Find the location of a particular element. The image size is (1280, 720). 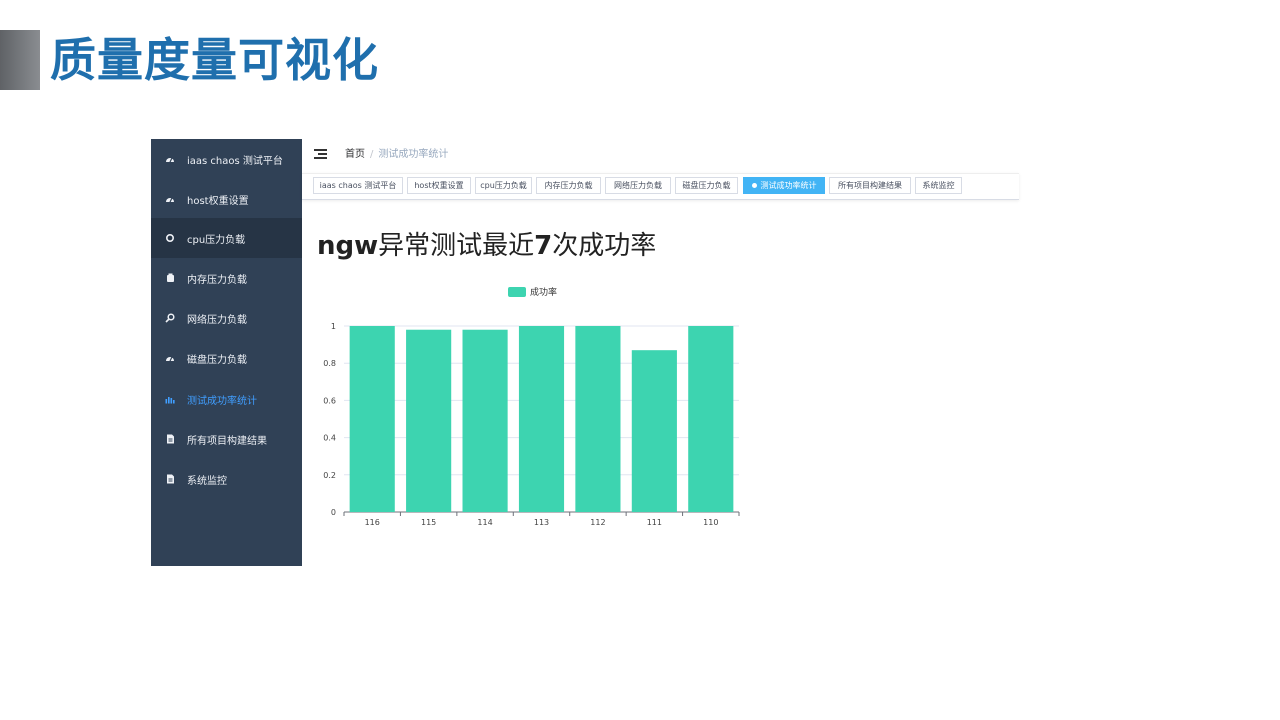

chart-title-prefix: ngw is located at coordinates (348, 246).